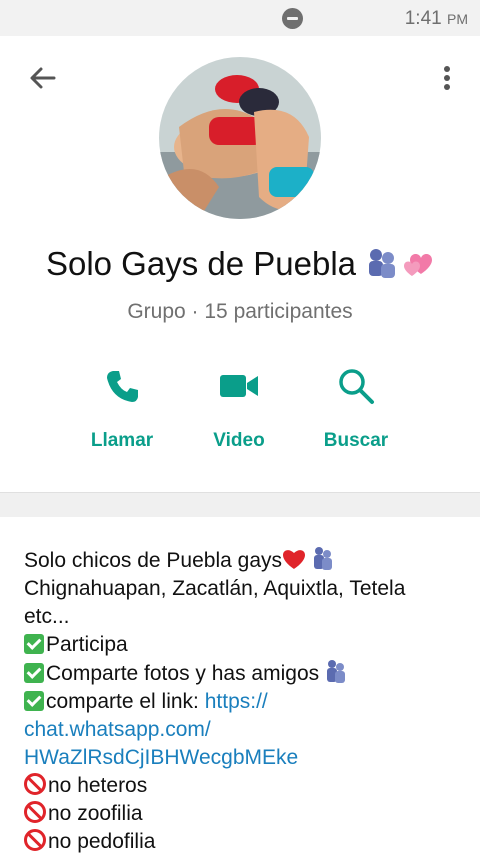 The height and width of the screenshot is (856, 480). Describe the element at coordinates (244, 673) in the screenshot. I see `description-line: Comparte fotos y has amigos` at that location.